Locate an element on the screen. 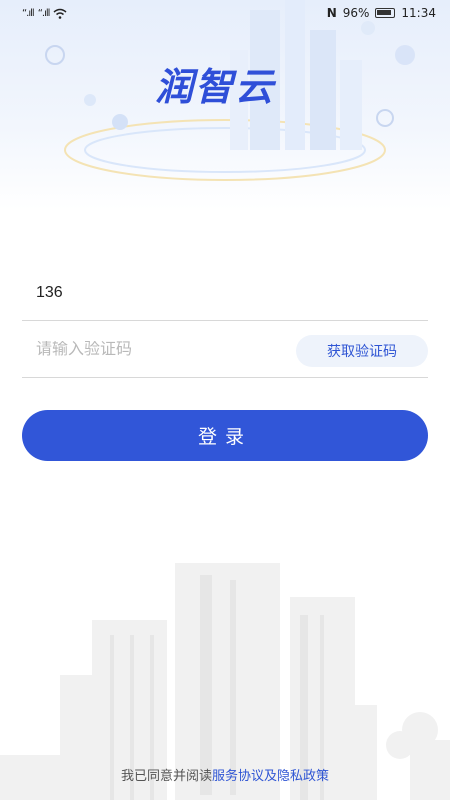  get-code-button: 获取验证码 is located at coordinates (362, 351).